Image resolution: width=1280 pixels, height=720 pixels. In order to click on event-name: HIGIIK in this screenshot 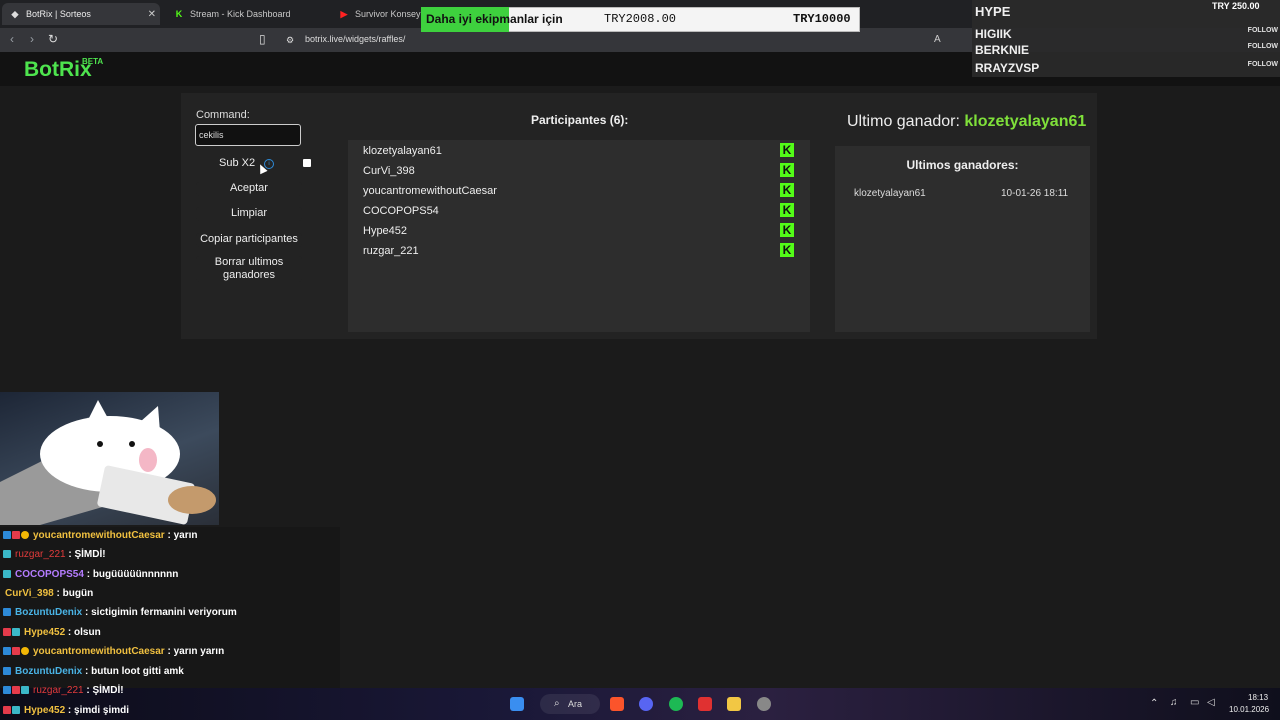, I will do `click(993, 34)`.